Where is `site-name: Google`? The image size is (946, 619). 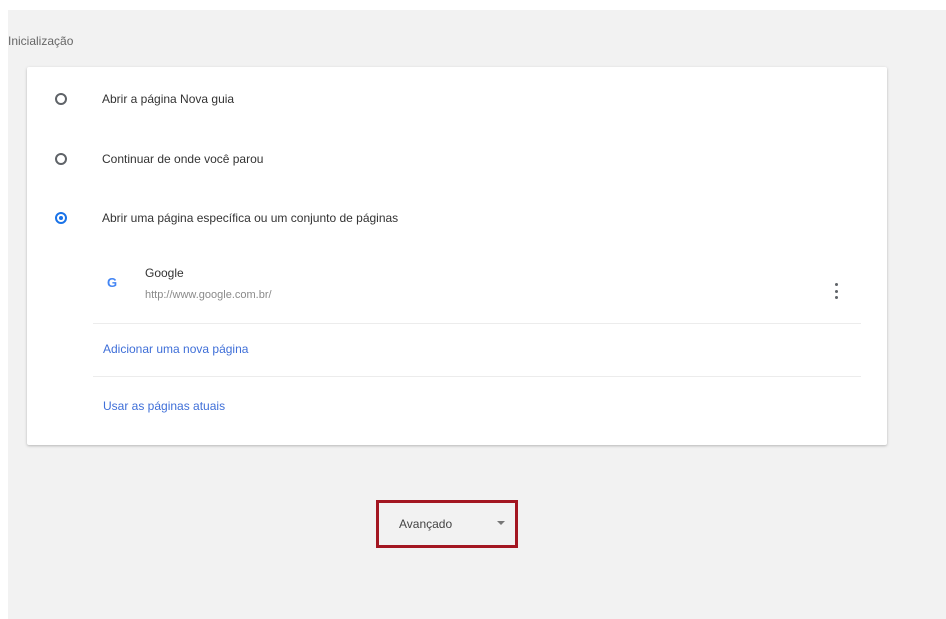 site-name: Google is located at coordinates (164, 273).